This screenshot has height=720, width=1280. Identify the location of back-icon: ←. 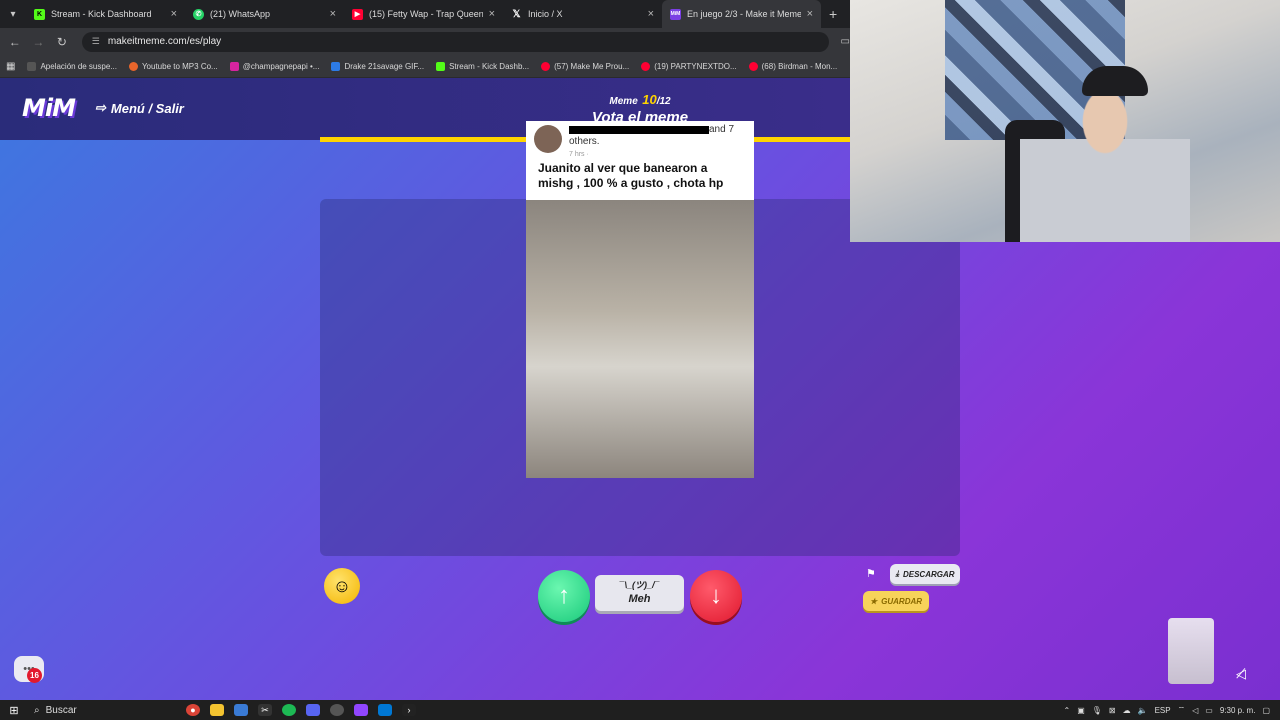
(15, 42).